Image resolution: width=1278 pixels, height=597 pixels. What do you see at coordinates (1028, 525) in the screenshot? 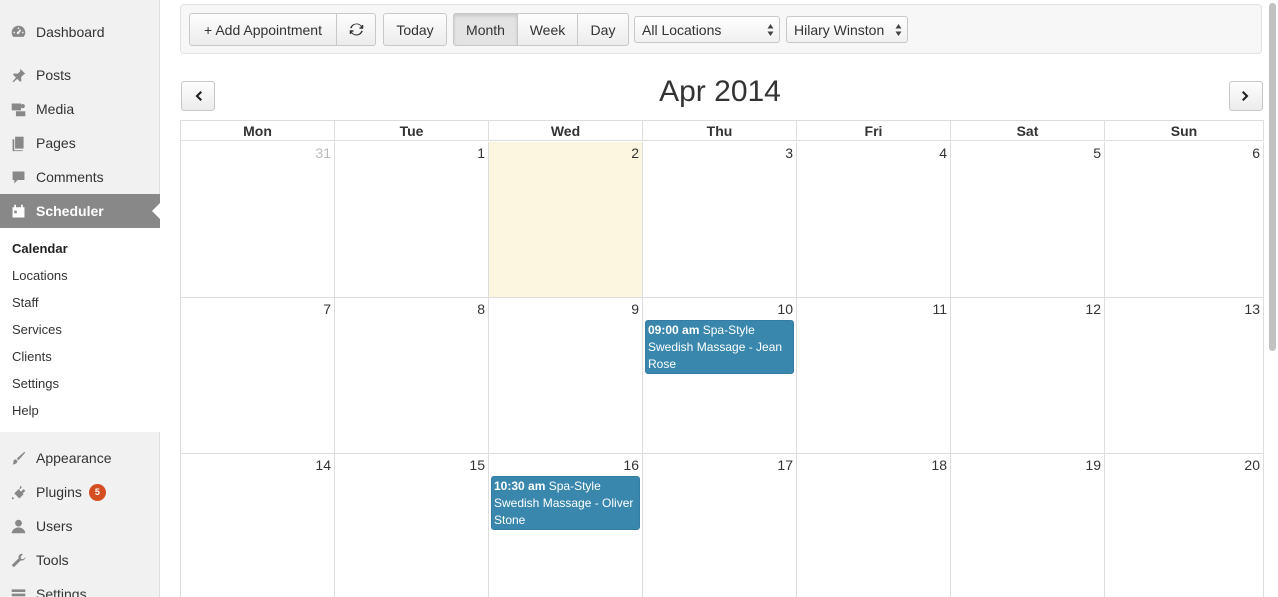
I see `day-cell: 19` at bounding box center [1028, 525].